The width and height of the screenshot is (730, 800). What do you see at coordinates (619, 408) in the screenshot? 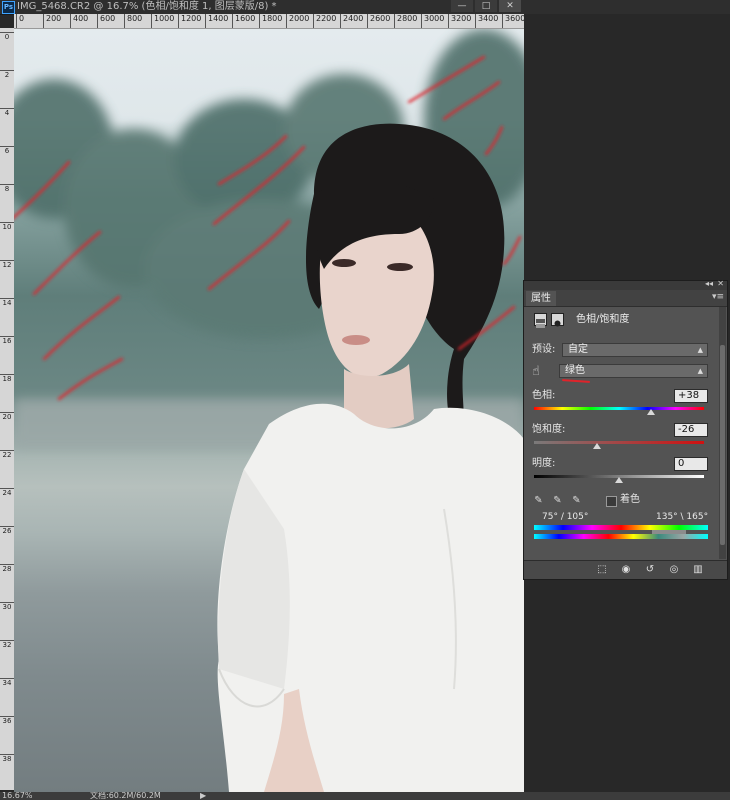
I see `hue-slider-track` at bounding box center [619, 408].